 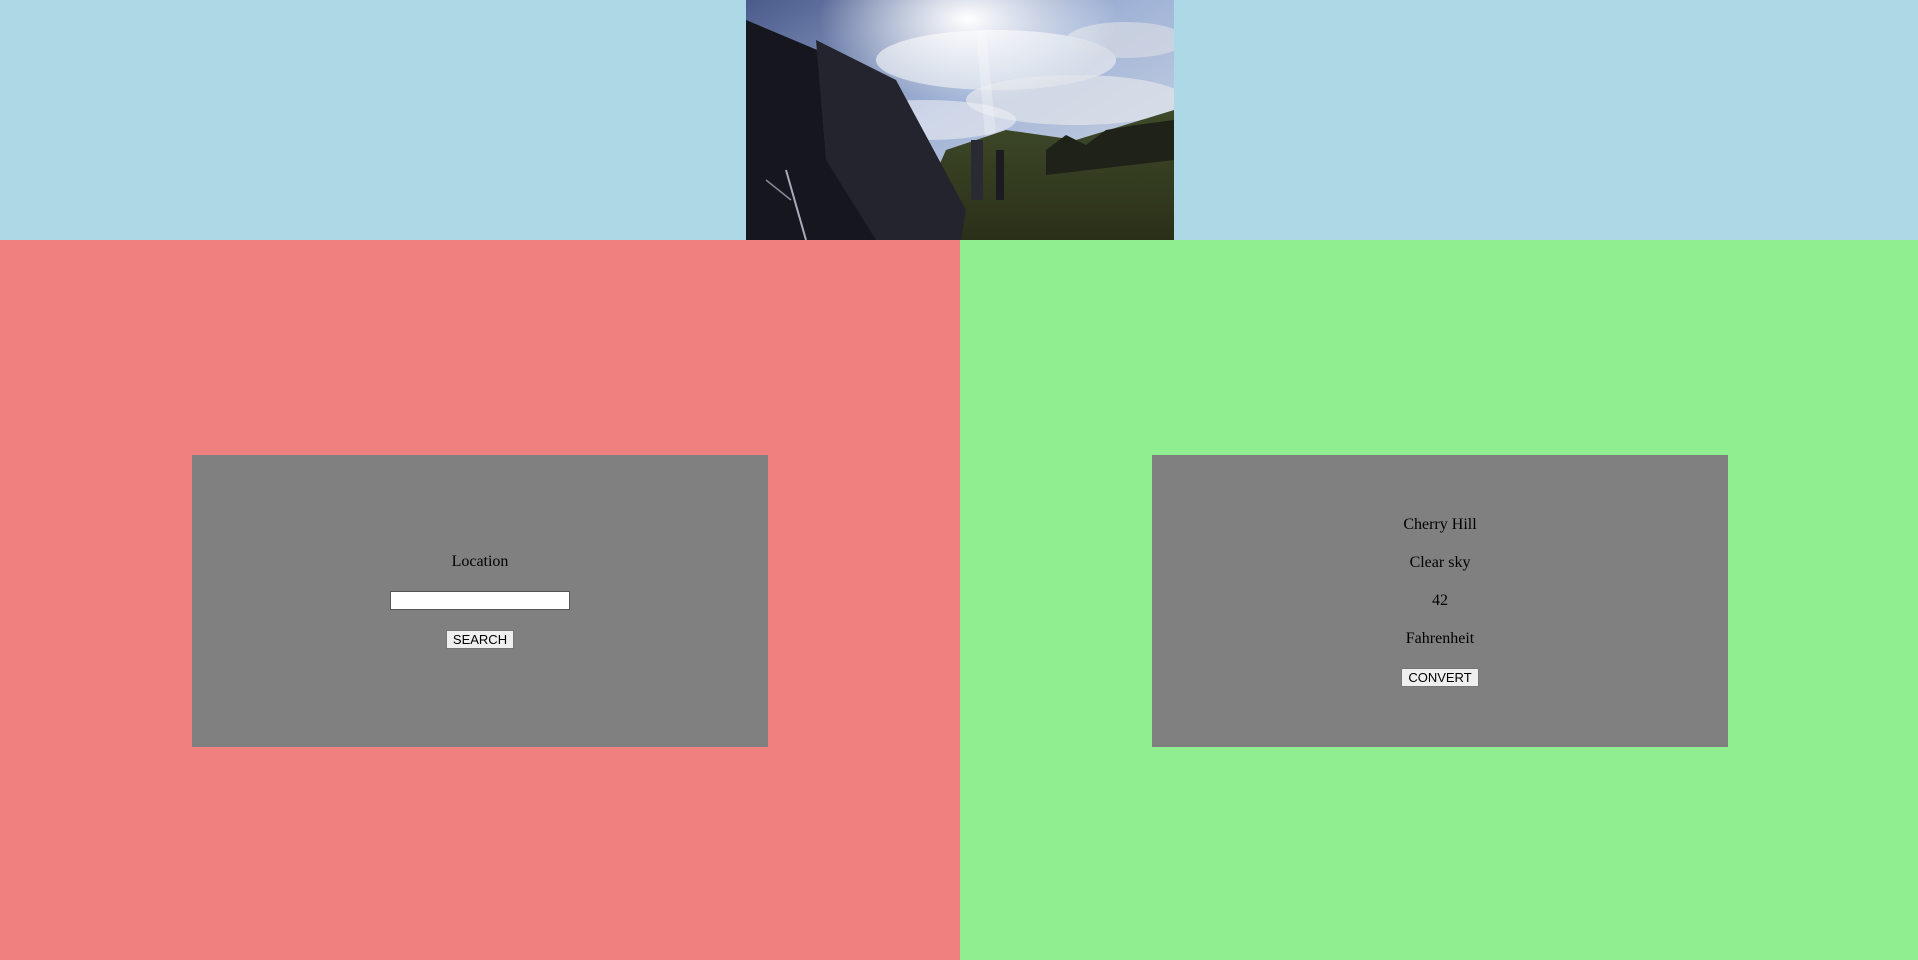 What do you see at coordinates (1440, 677) in the screenshot?
I see `convert-button: CONVERT` at bounding box center [1440, 677].